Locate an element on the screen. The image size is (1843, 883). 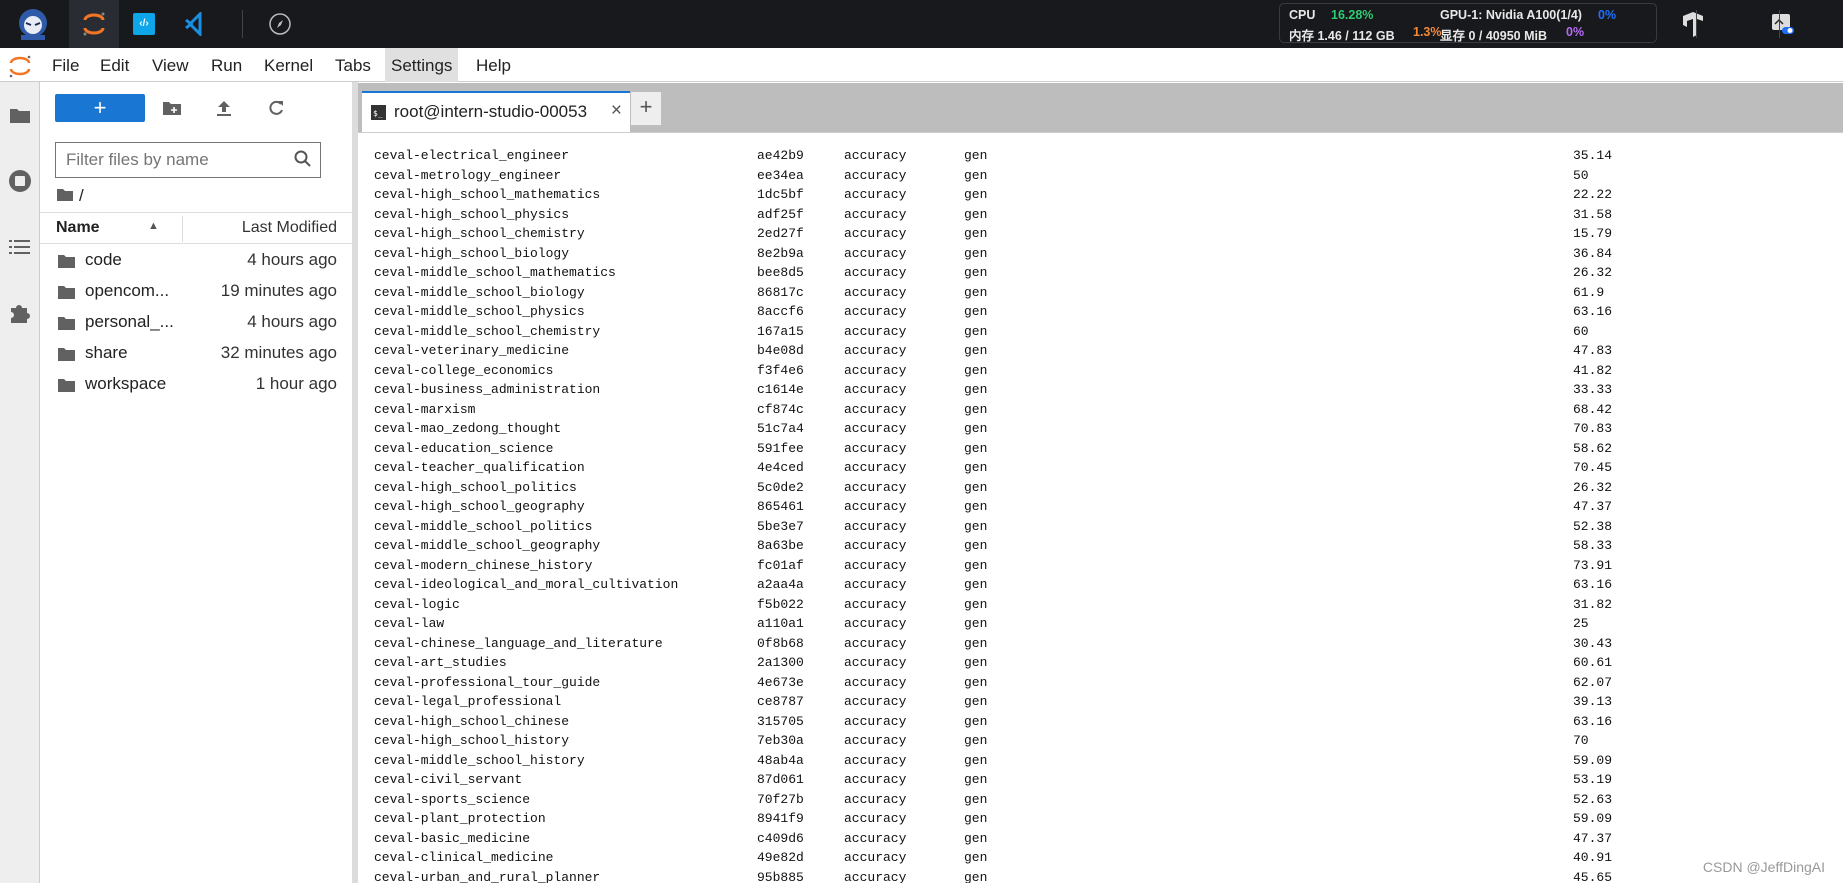
close-tab-icon: × is located at coordinates (616, 111).